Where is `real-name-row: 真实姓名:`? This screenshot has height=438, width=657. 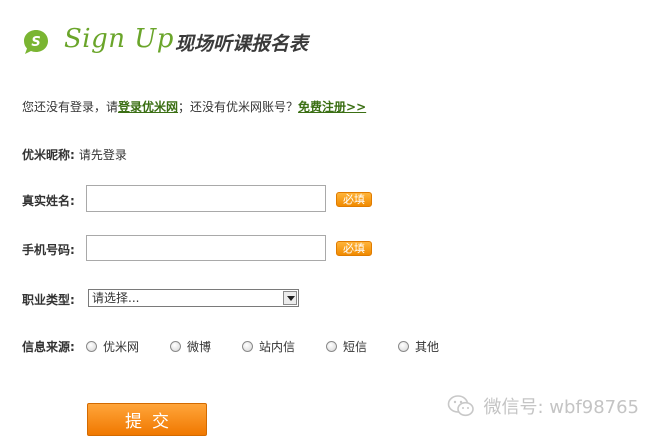
real-name-row: 真实姓名: is located at coordinates (48, 200).